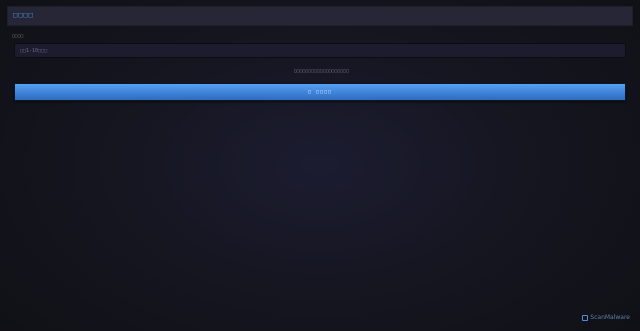  What do you see at coordinates (322, 70) in the screenshot?
I see `hint-text: □□□□□□□□□□□□□□□□□□□` at bounding box center [322, 70].